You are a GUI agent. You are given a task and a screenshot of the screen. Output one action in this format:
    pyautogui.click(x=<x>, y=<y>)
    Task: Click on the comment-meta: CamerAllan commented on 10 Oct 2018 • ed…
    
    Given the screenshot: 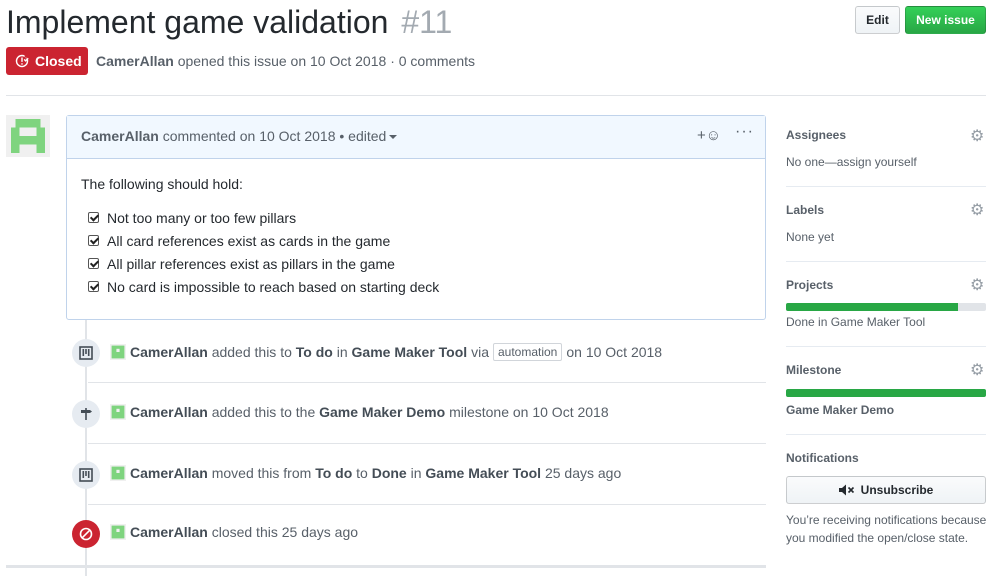 What is the action you would take?
    pyautogui.click(x=239, y=136)
    